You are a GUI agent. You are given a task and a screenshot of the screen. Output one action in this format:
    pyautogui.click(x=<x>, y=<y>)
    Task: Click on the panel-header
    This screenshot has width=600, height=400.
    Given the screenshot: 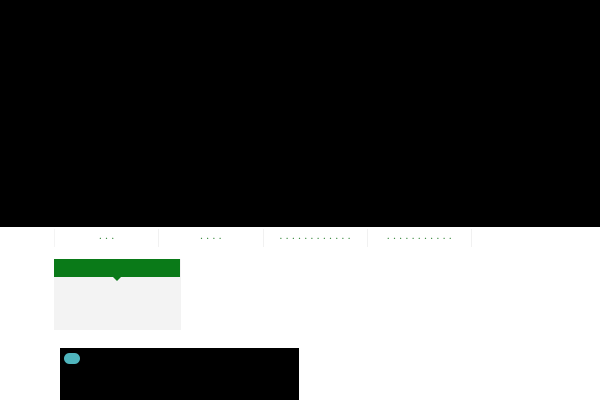 What is the action you would take?
    pyautogui.click(x=117, y=268)
    